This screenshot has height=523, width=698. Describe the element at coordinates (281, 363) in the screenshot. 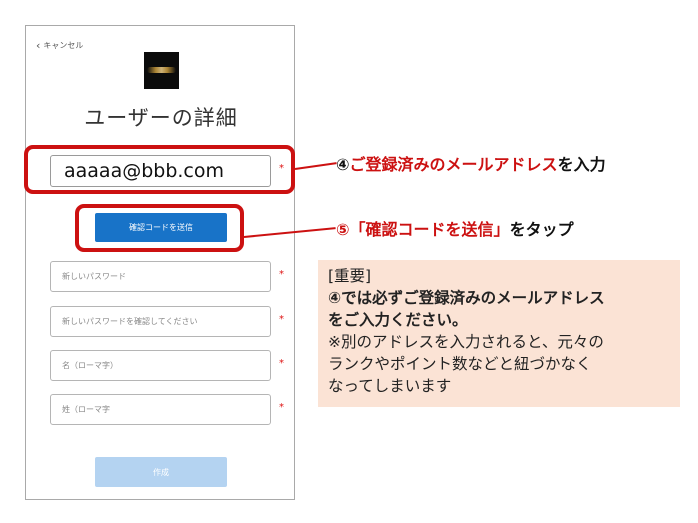

I see `first-name-required-mark: *` at that location.